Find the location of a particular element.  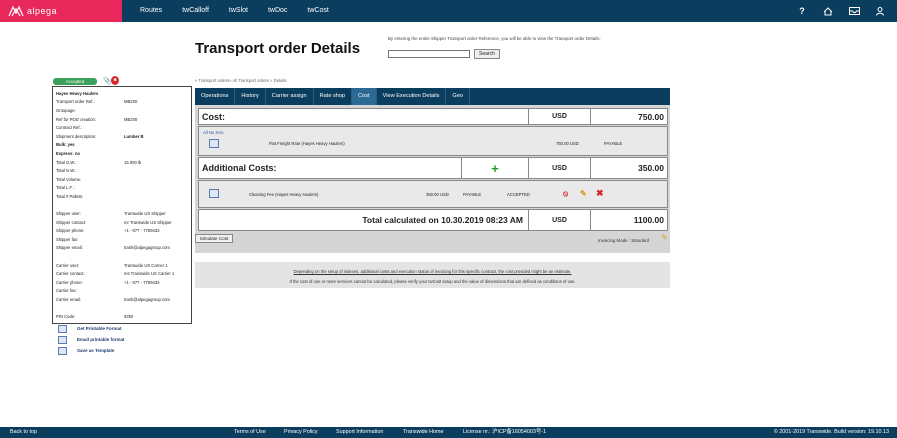

detail-row: Bulk: yes is located at coordinates (122, 145).